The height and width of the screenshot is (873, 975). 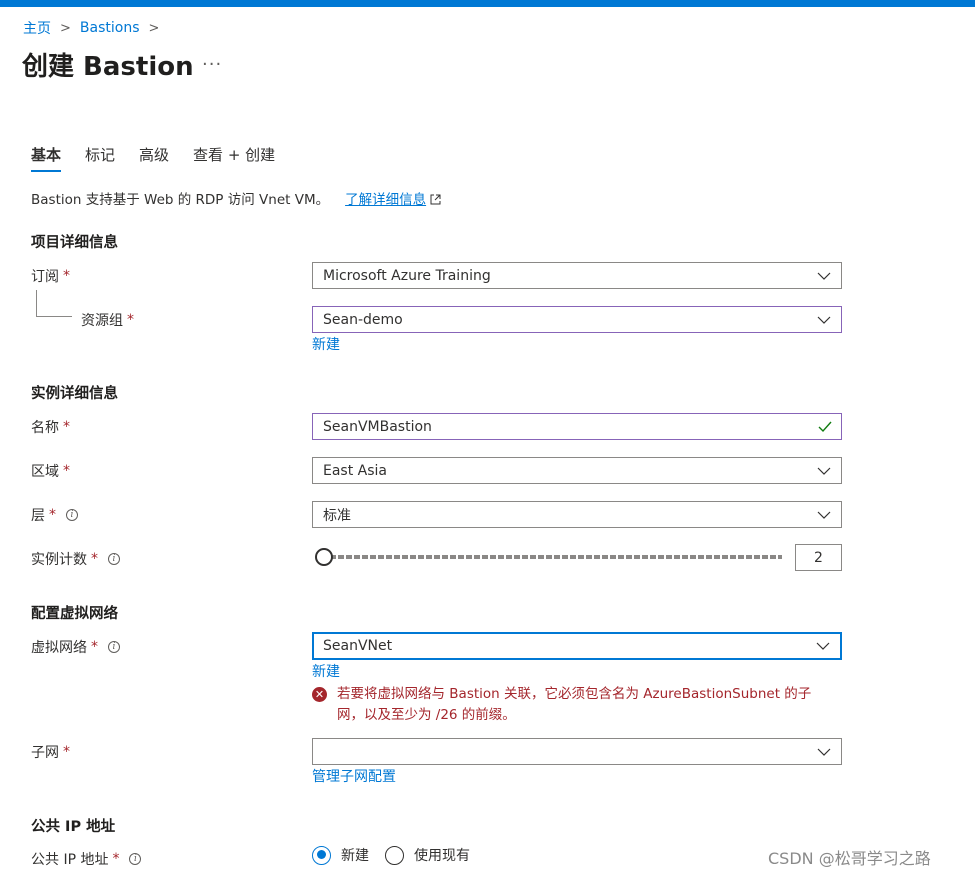 What do you see at coordinates (324, 557) in the screenshot?
I see `instance-count-slider-thumb` at bounding box center [324, 557].